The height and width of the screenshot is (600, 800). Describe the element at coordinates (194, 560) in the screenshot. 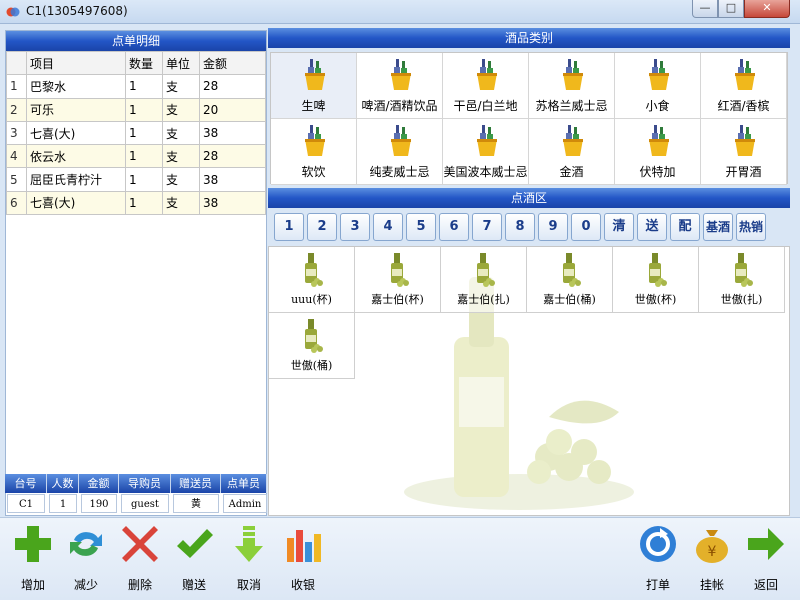

I see `gift-button: 赠送` at that location.